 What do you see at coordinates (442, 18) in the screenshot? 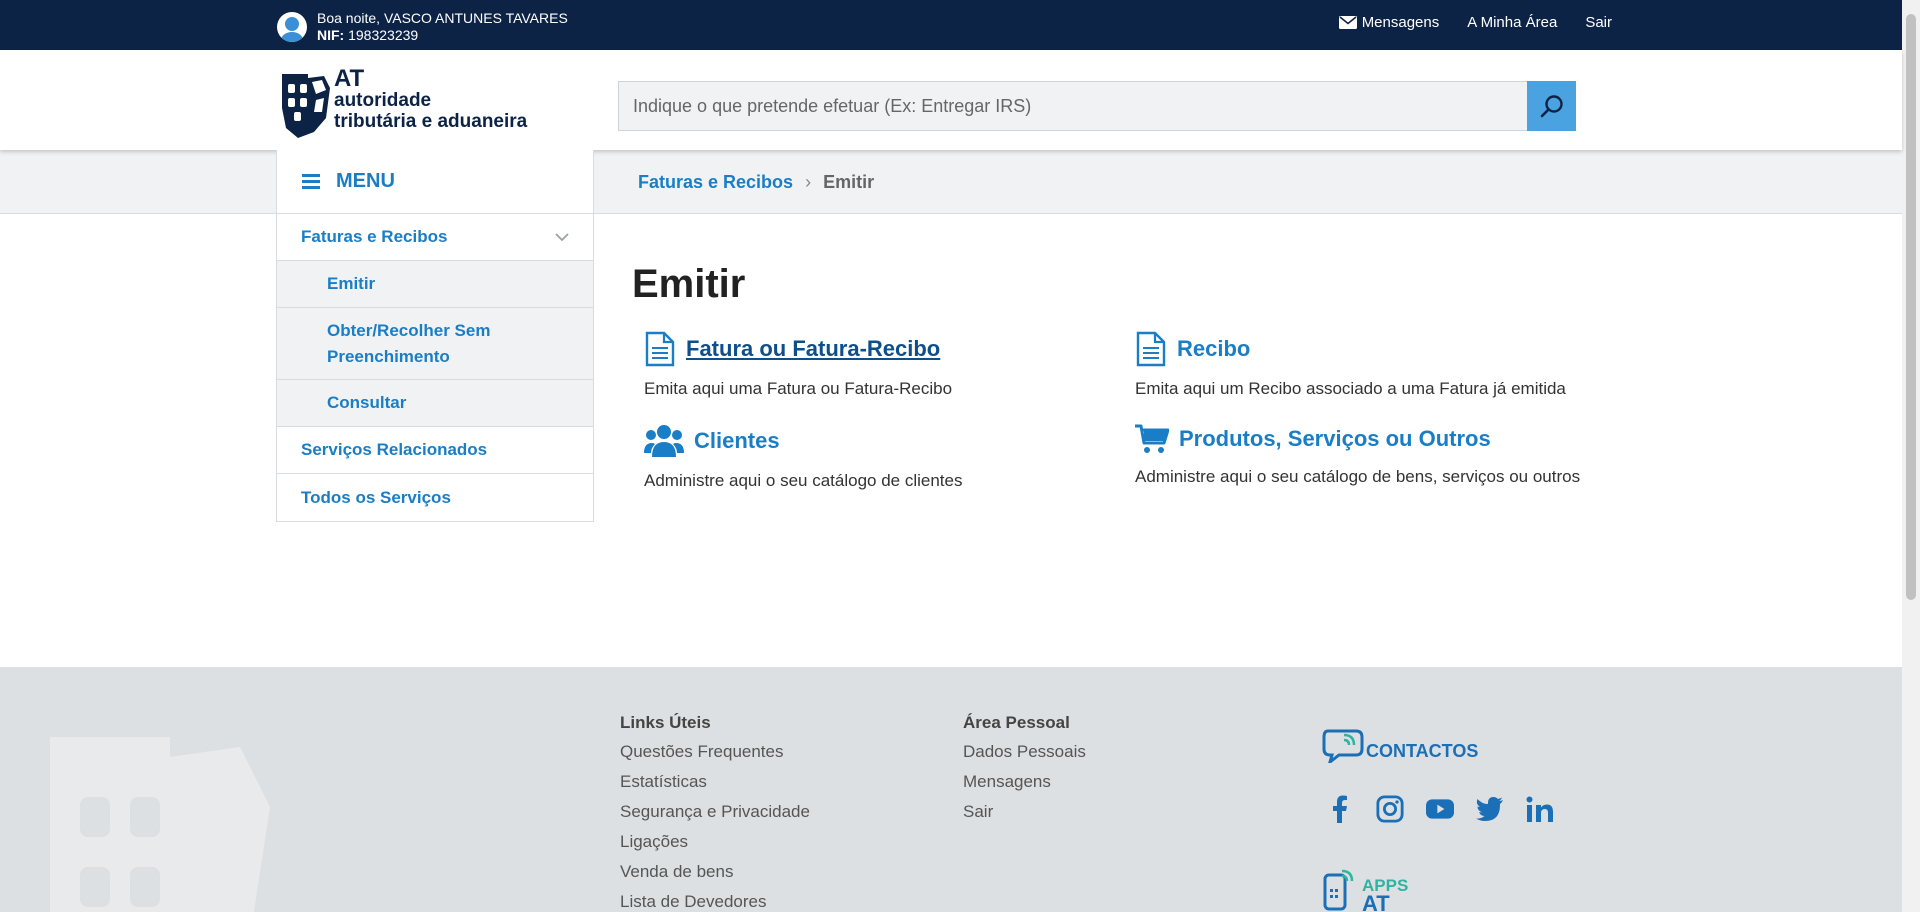
I see `greeting: Boa noite, VASCO ANTUNES TAVARES` at bounding box center [442, 18].